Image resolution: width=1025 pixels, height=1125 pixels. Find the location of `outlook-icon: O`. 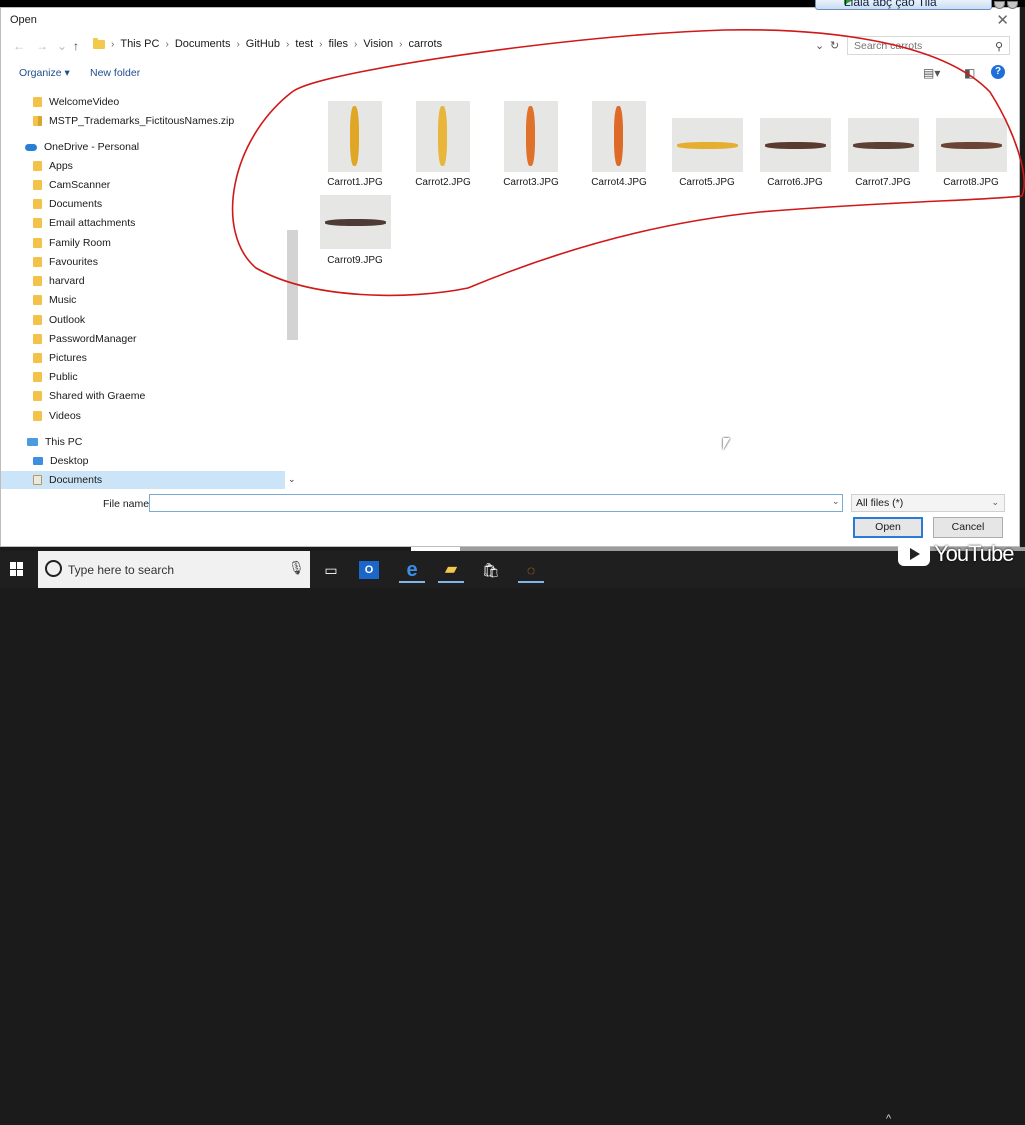

outlook-icon: O is located at coordinates (369, 570).